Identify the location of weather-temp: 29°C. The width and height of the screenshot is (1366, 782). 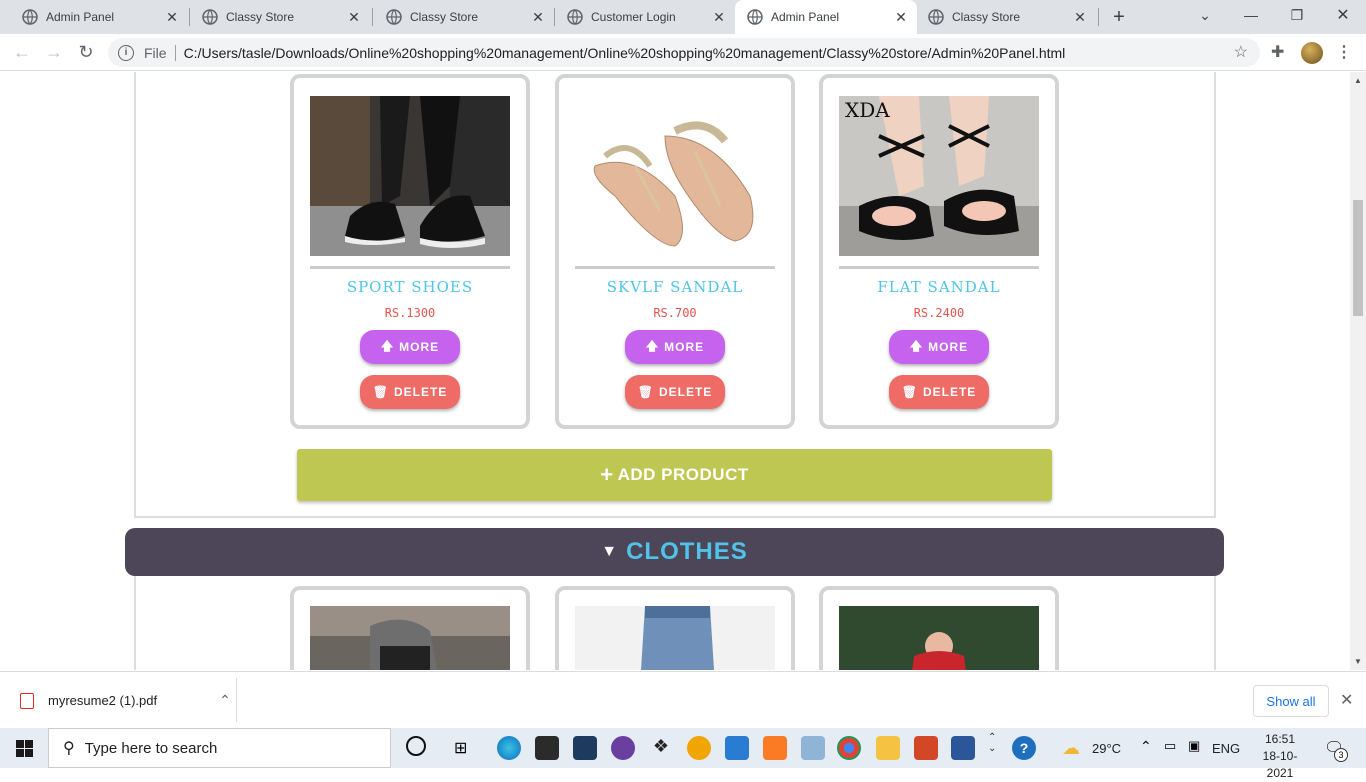
(1107, 748).